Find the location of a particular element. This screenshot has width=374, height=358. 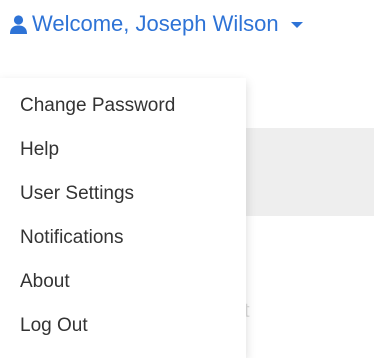

welcome-label: Welcome, Joseph Wilson is located at coordinates (155, 23).